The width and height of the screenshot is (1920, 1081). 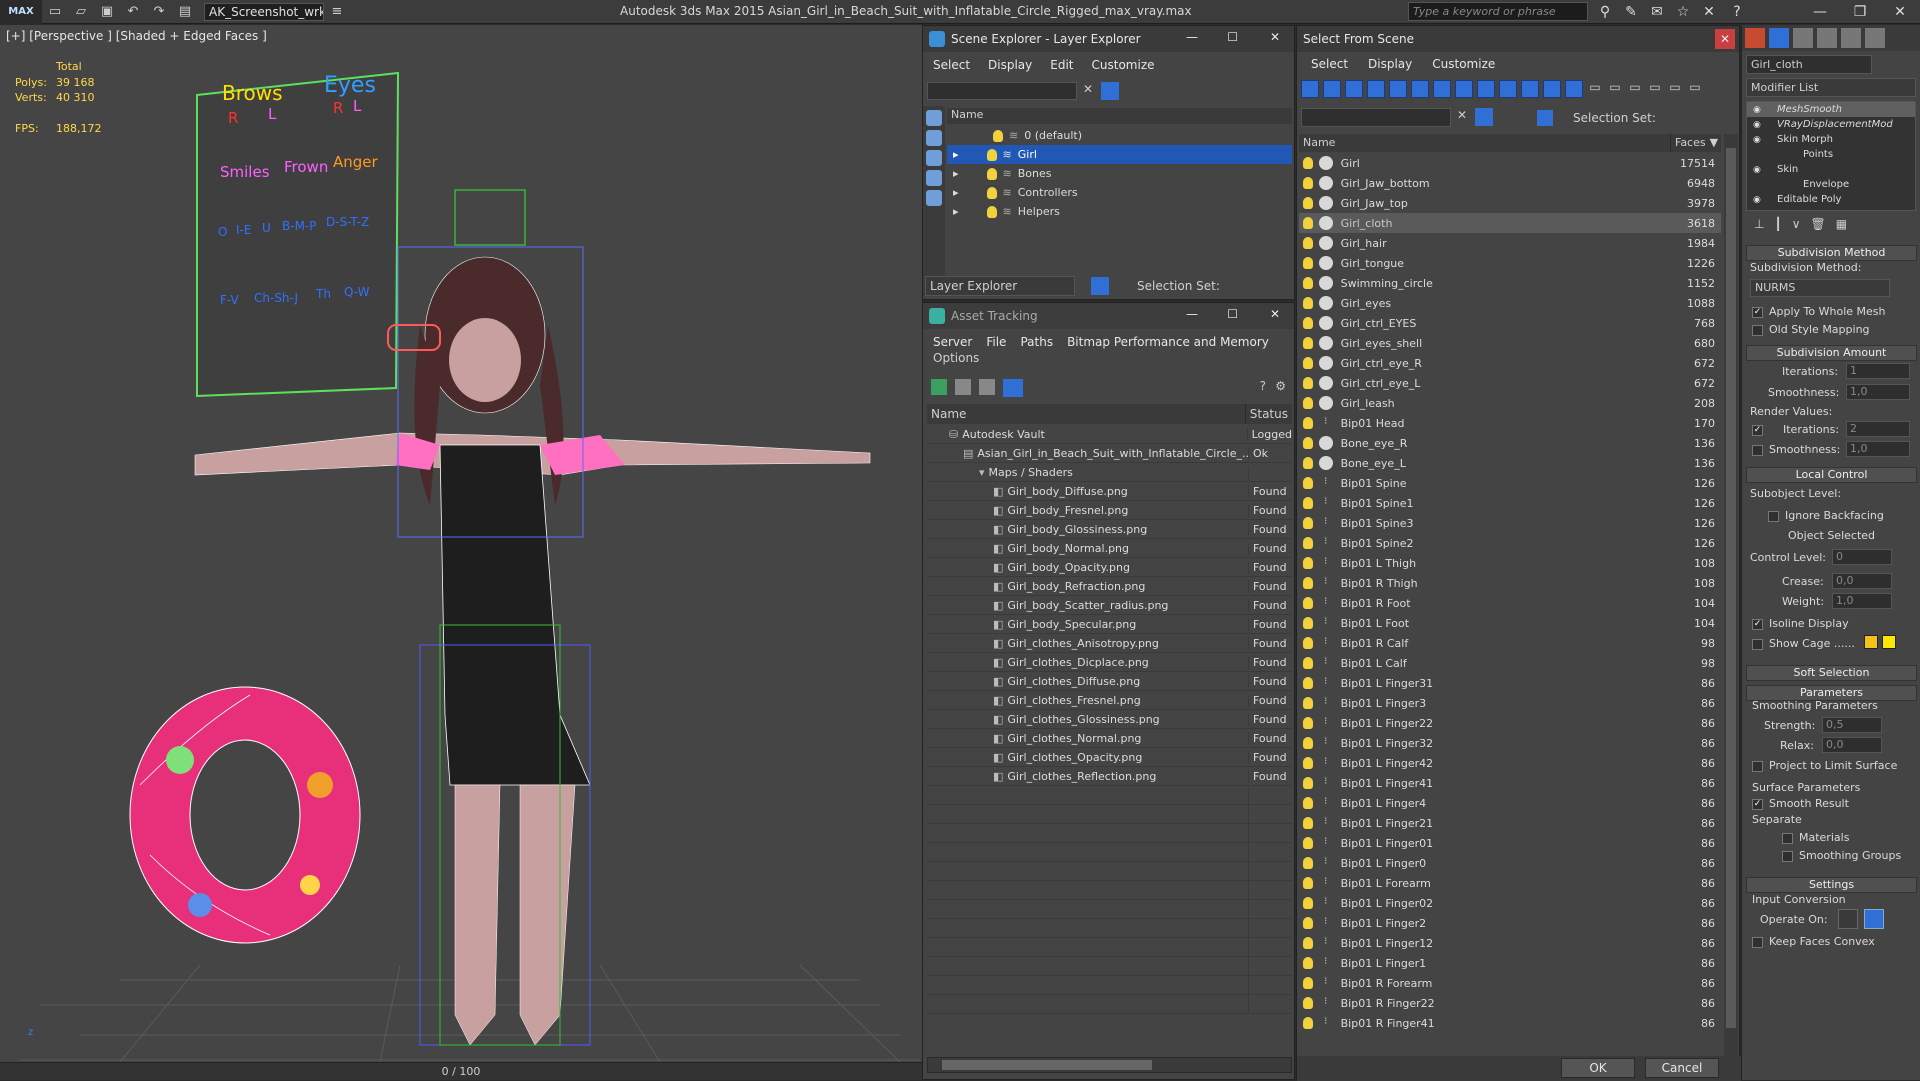 I want to click on modifier-stack-item: ◉ VRayDisplacementMod, so click(x=1831, y=124).